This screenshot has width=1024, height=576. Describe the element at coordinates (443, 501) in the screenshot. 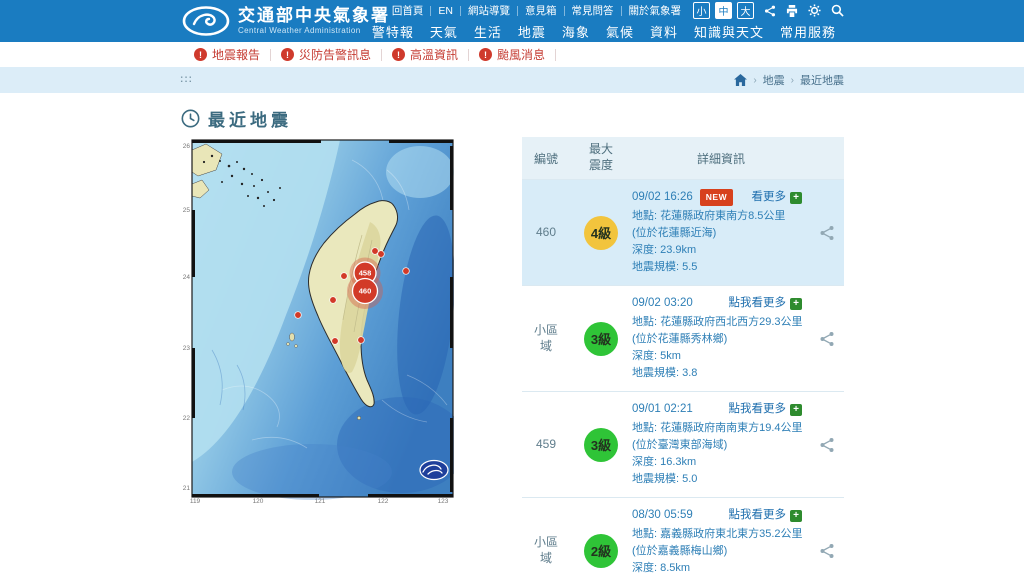

I see `svg-text: 123` at that location.